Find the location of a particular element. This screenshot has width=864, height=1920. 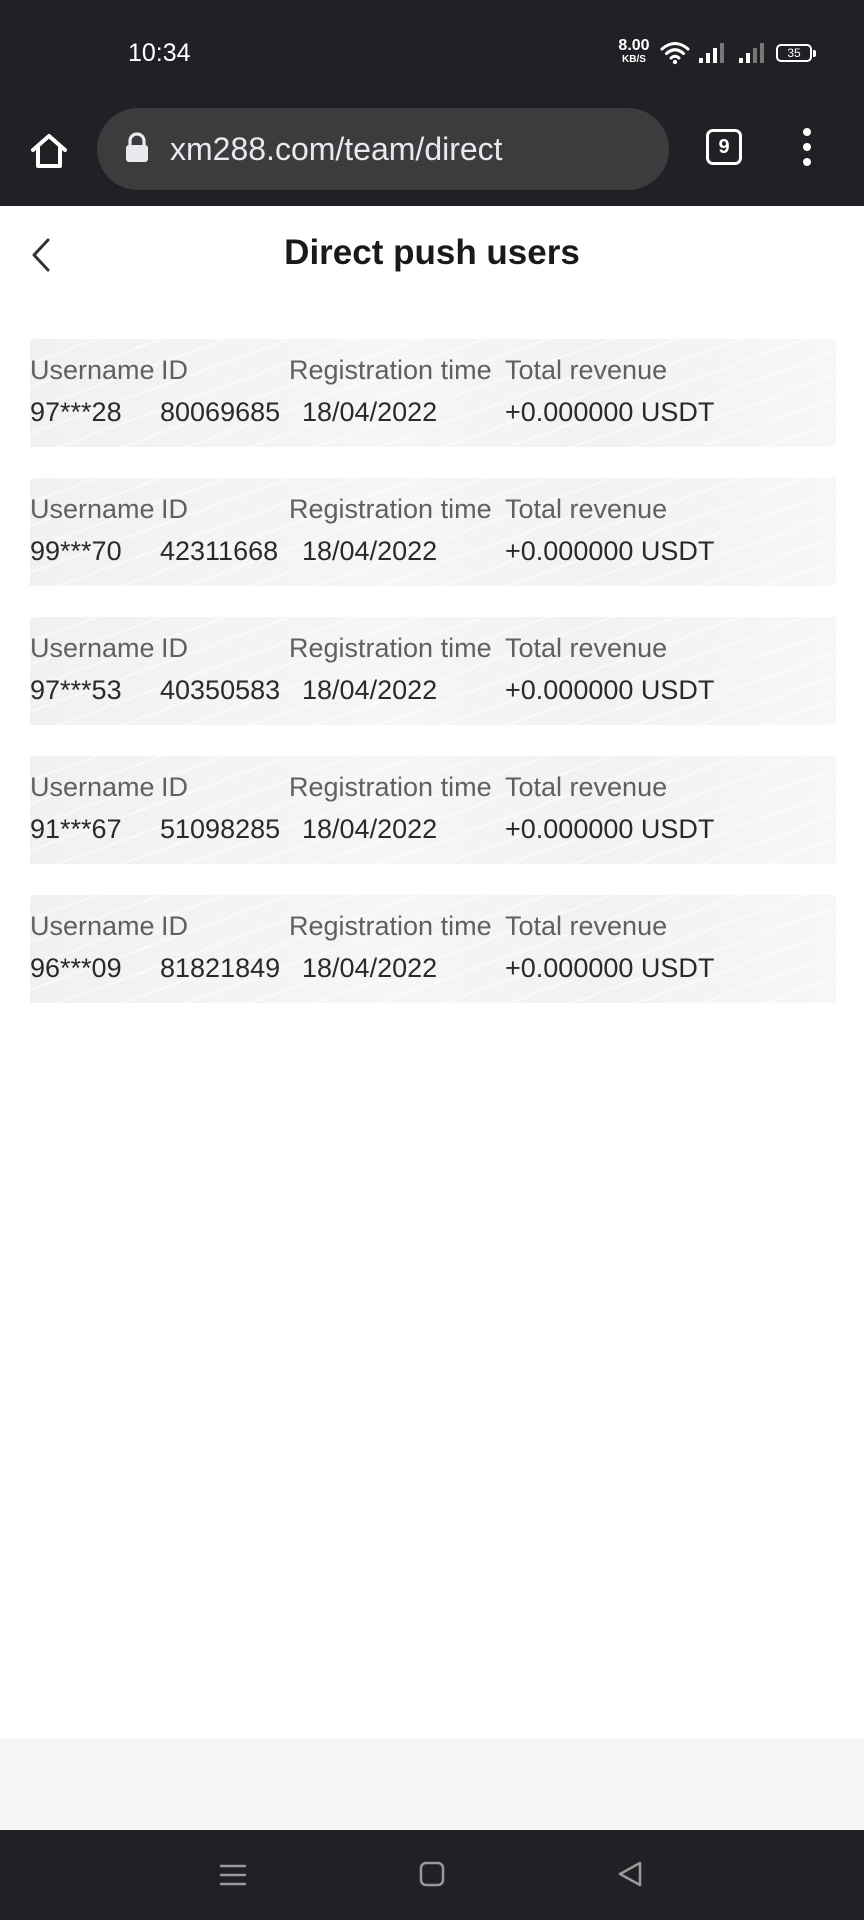

lock-icon is located at coordinates (137, 147).